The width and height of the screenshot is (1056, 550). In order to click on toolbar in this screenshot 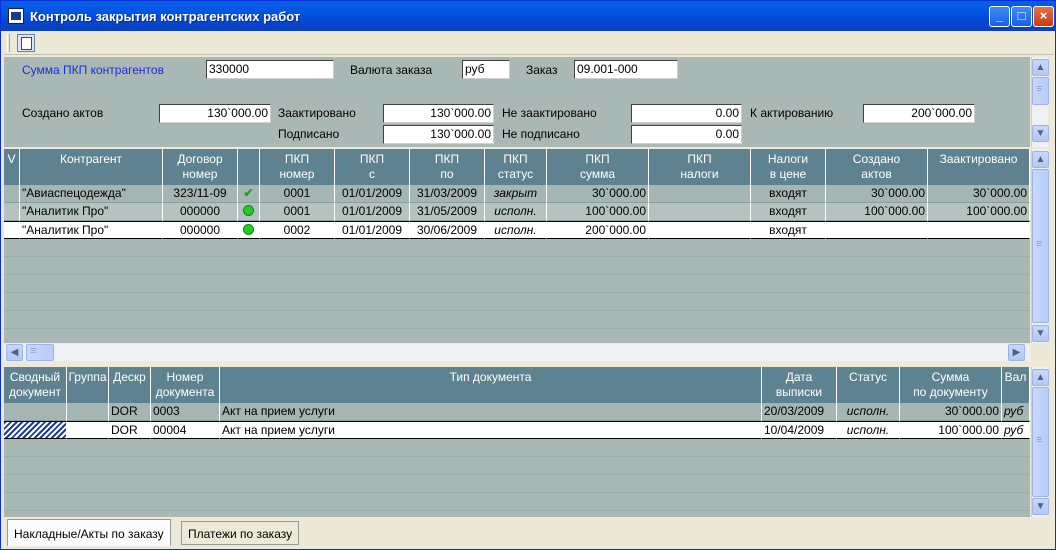, I will do `click(529, 43)`.